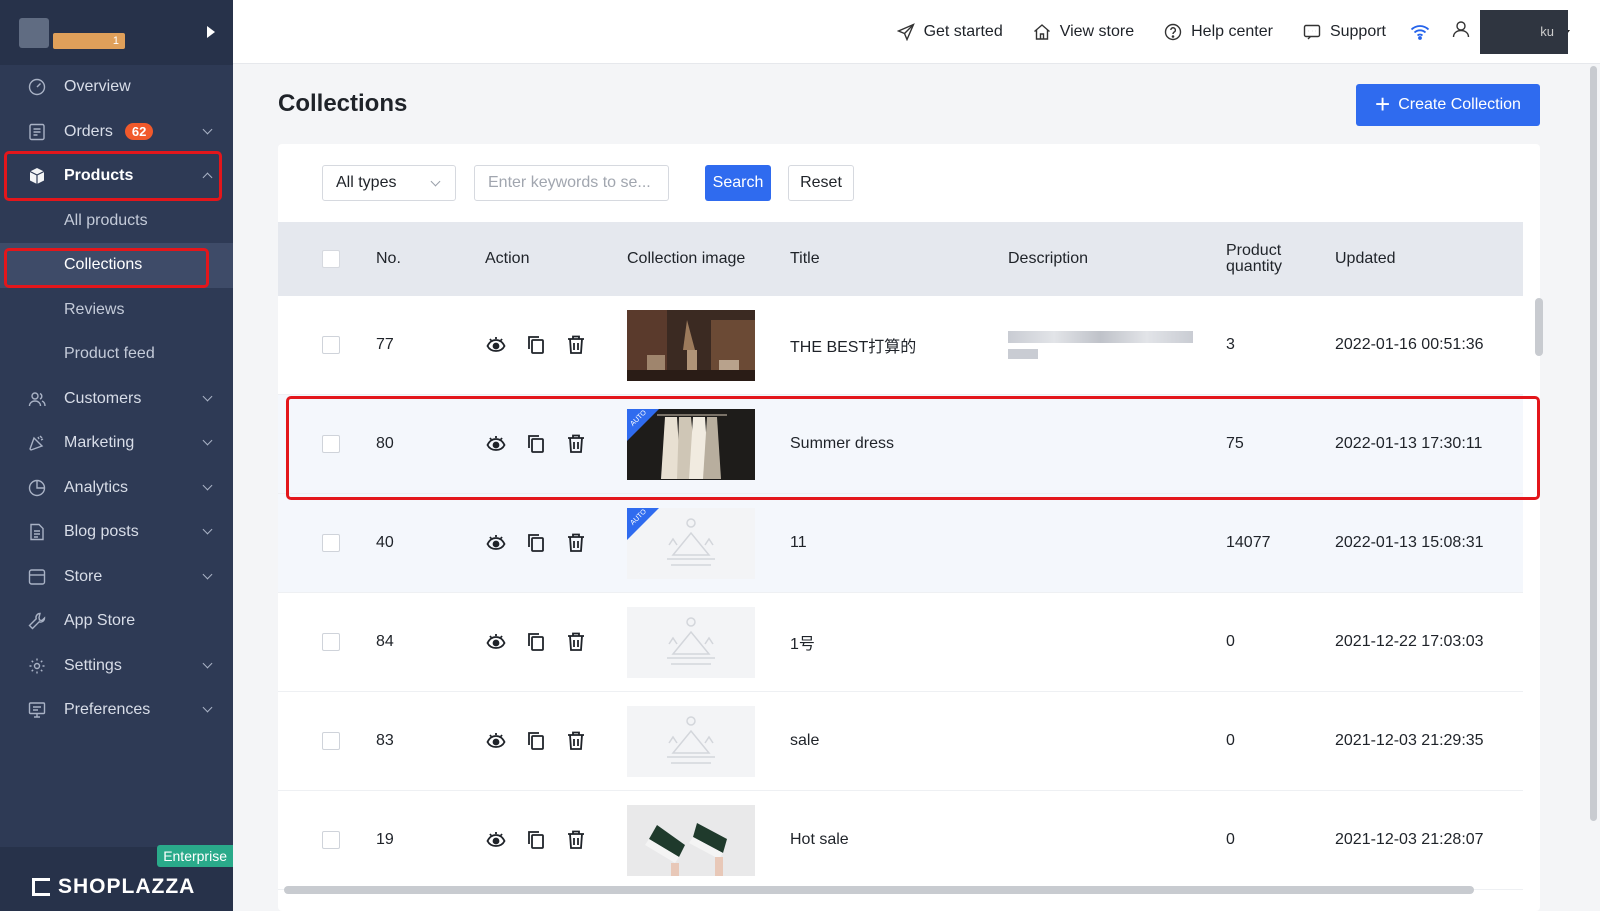 This screenshot has width=1600, height=911. Describe the element at coordinates (1023, 354) in the screenshot. I see `redacted-text-block` at that location.